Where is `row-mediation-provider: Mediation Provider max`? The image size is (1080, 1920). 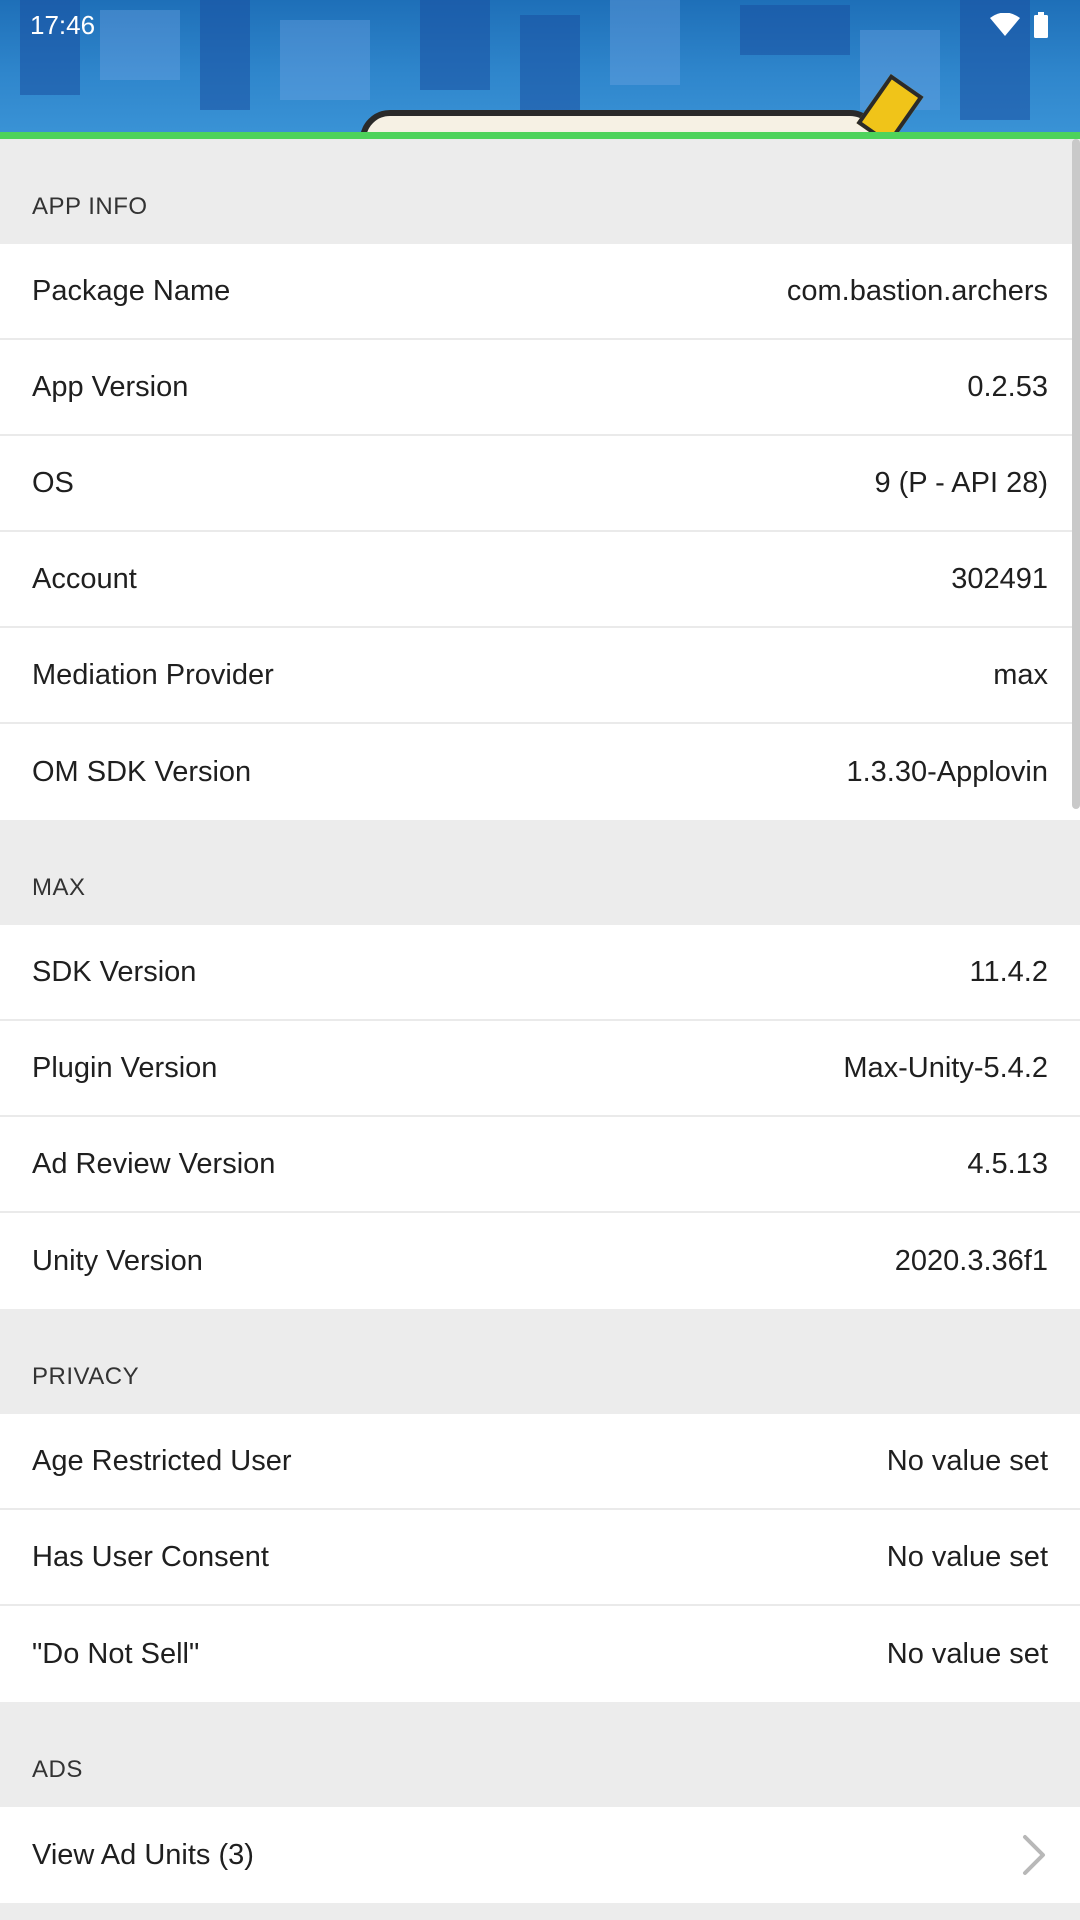
row-mediation-provider: Mediation Provider max is located at coordinates (540, 676).